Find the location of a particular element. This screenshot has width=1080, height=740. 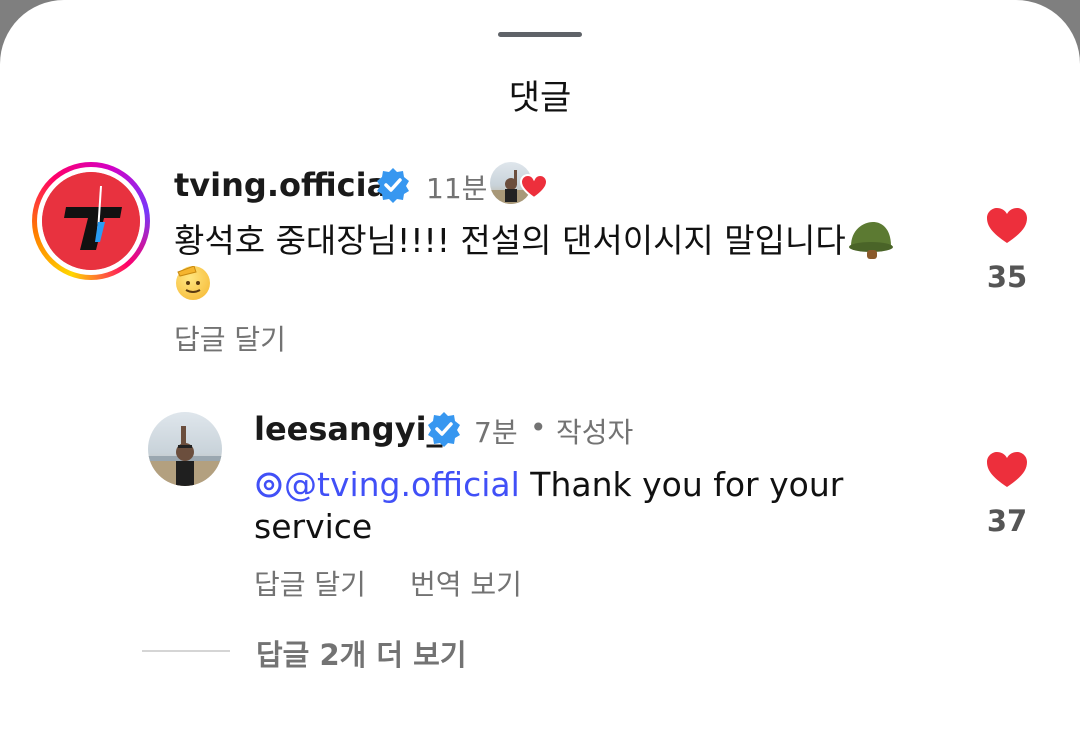

military-helmet-emoji is located at coordinates (871, 240).